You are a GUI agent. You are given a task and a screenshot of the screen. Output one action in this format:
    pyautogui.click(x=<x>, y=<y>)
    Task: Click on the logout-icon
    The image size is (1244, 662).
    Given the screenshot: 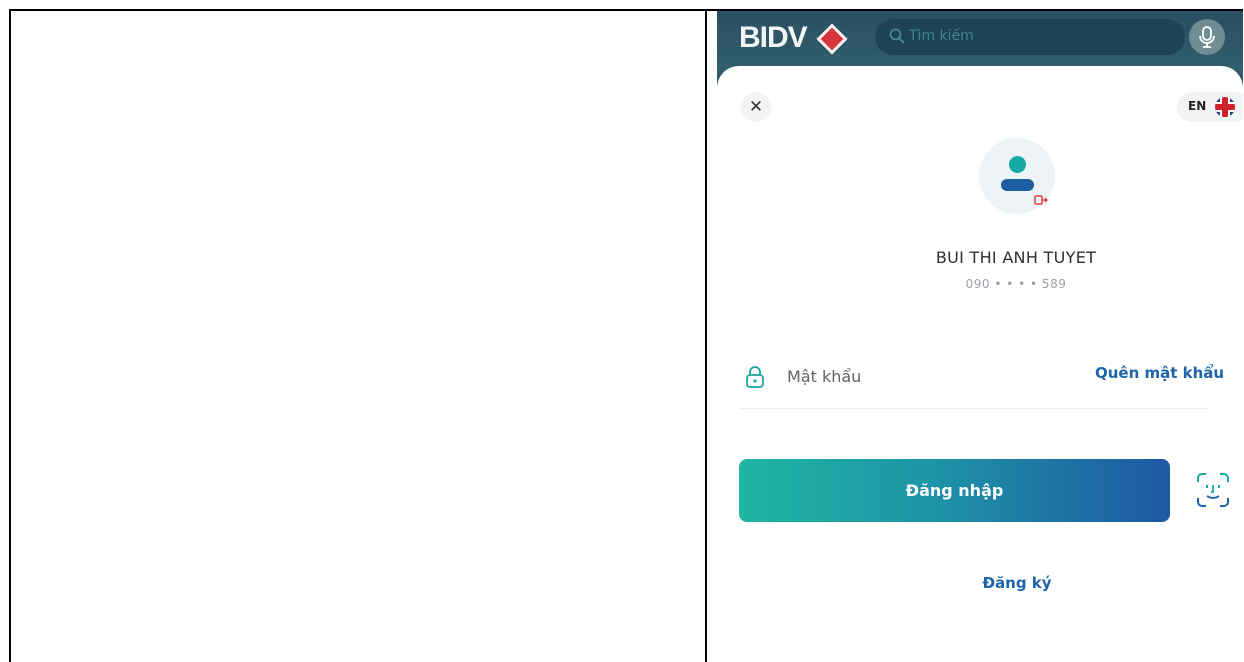 What is the action you would take?
    pyautogui.click(x=1041, y=200)
    